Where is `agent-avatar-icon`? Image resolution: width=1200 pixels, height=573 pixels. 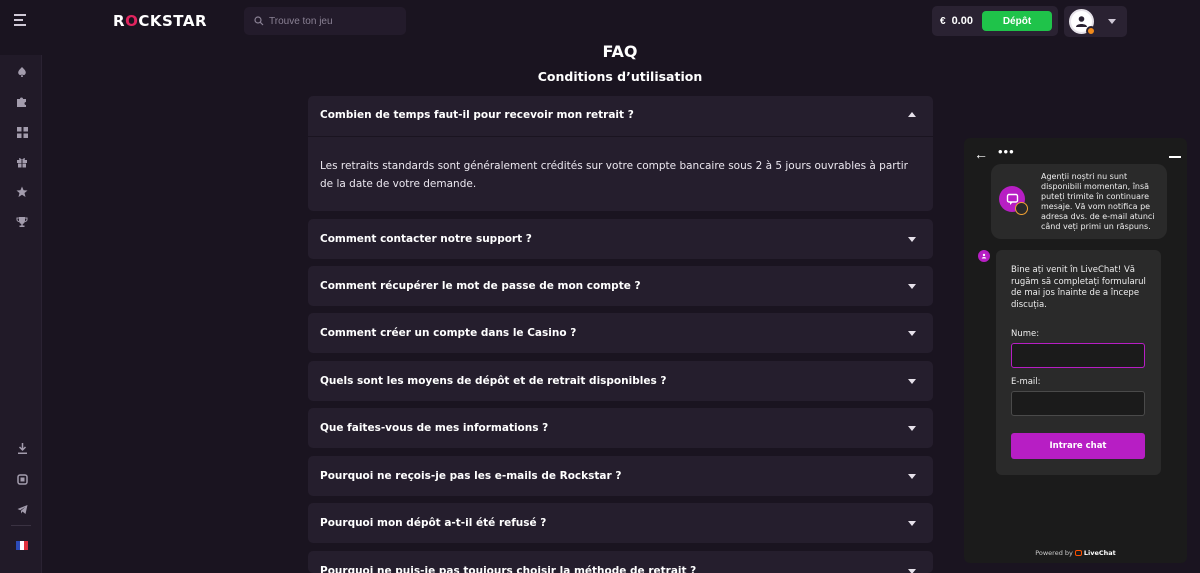 agent-avatar-icon is located at coordinates (984, 256).